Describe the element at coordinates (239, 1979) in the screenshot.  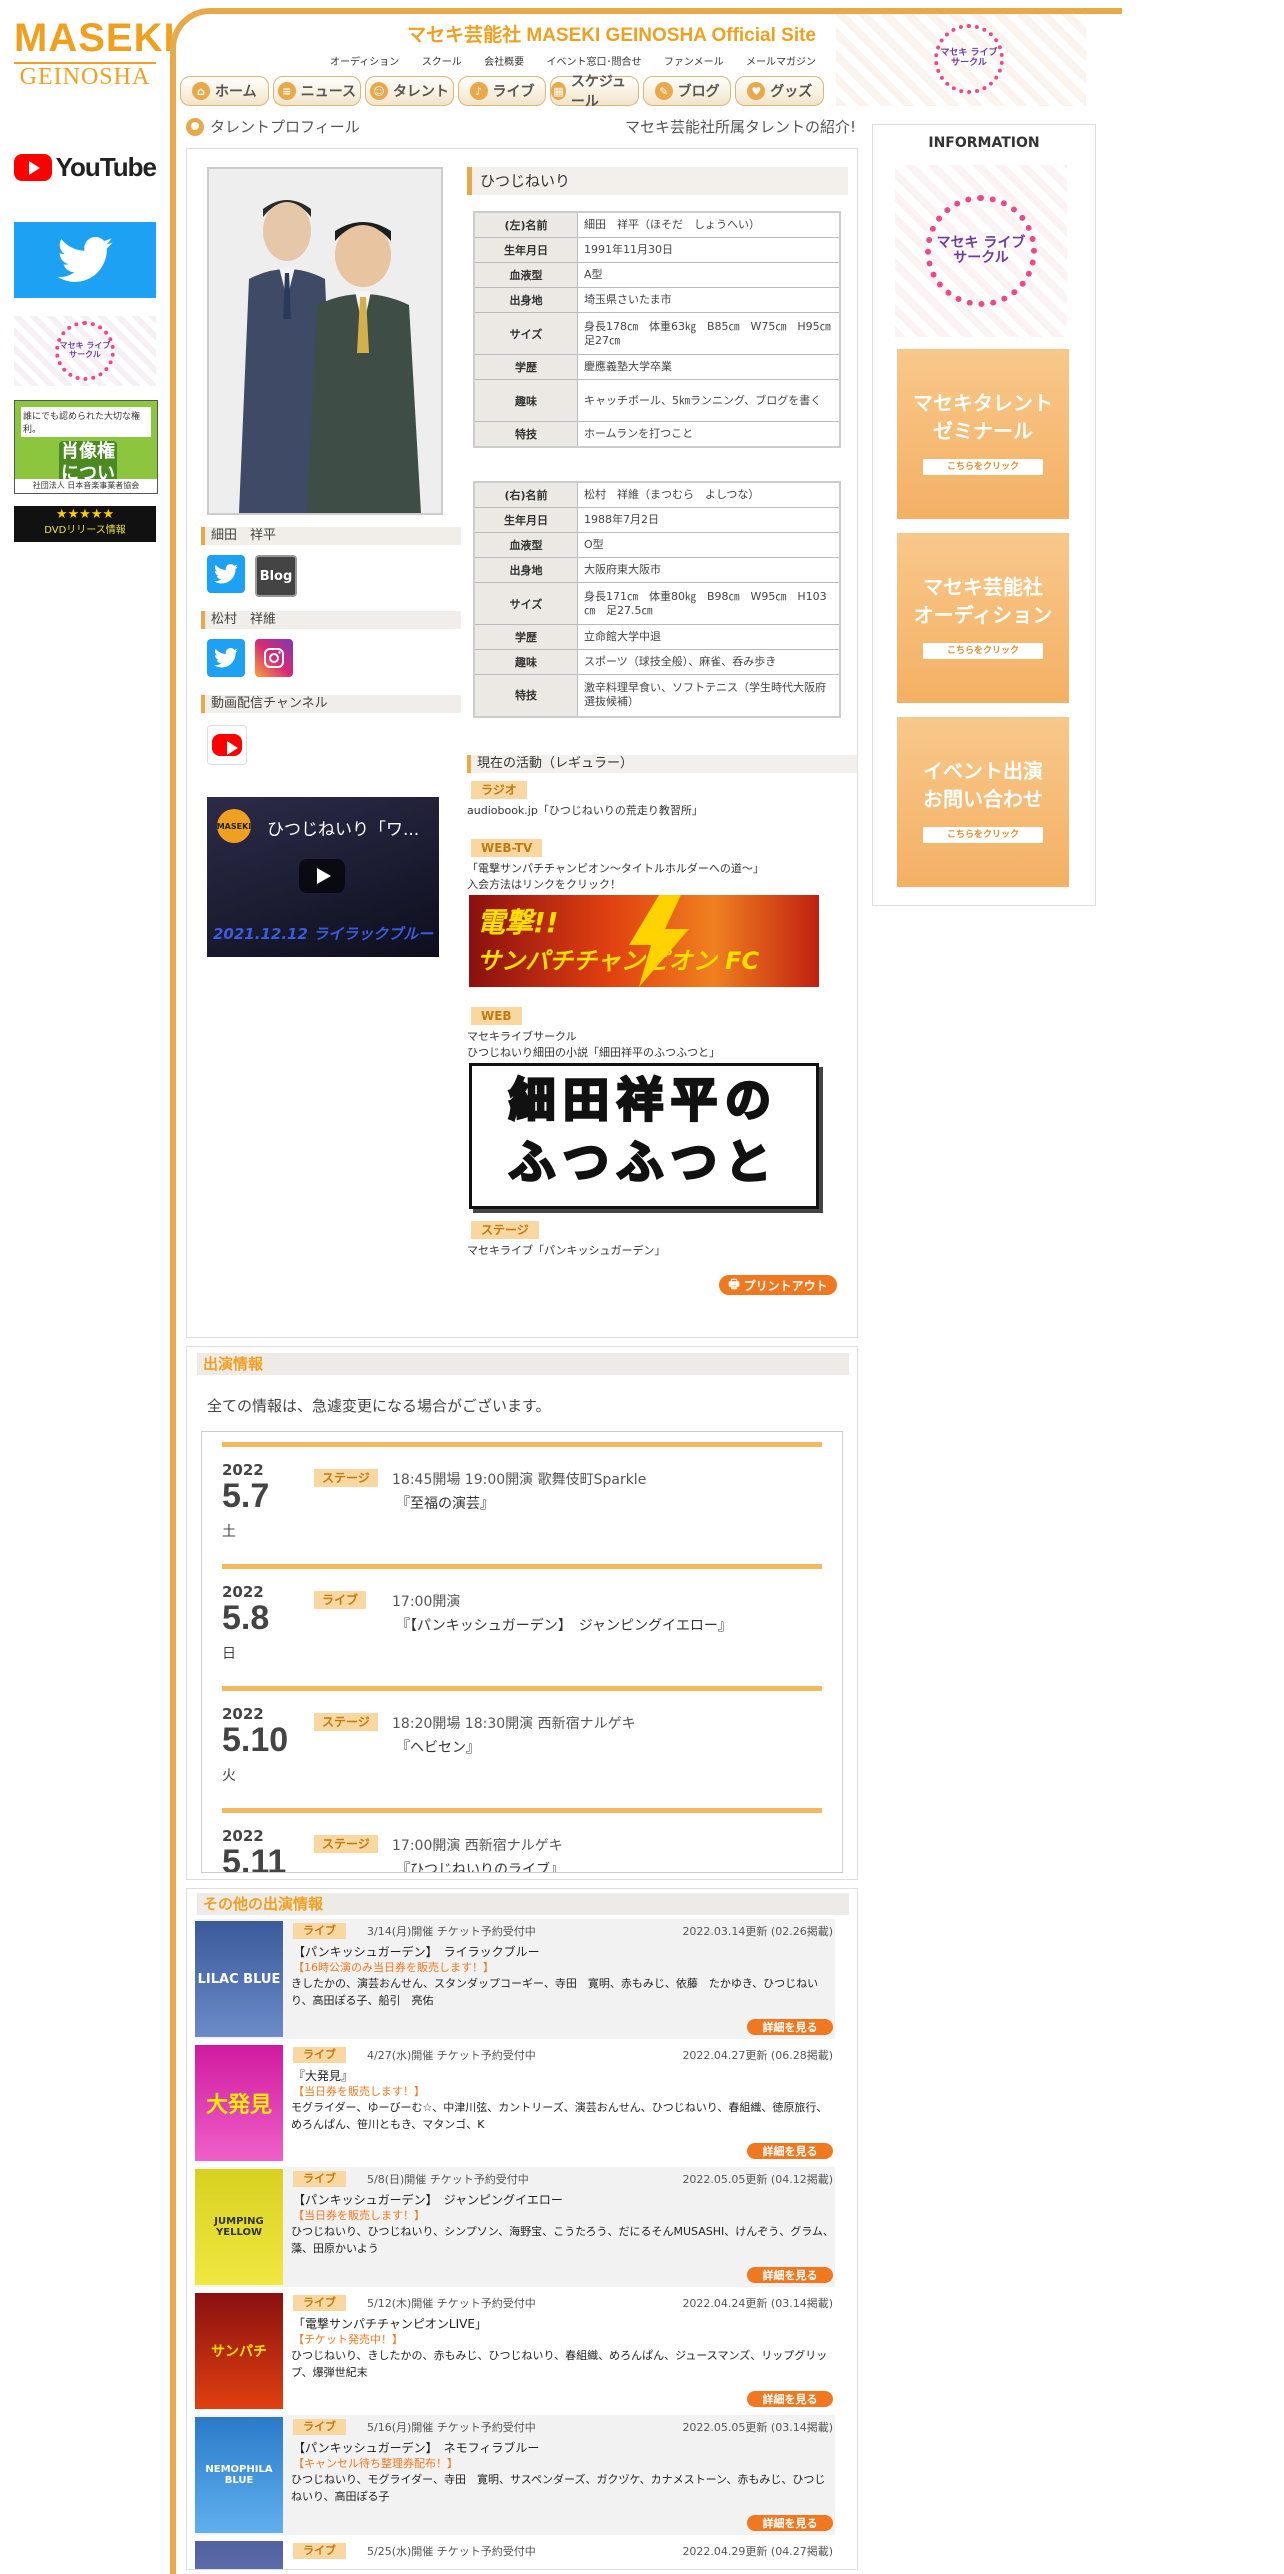
I see `other-thumb: LILAC BLUE` at that location.